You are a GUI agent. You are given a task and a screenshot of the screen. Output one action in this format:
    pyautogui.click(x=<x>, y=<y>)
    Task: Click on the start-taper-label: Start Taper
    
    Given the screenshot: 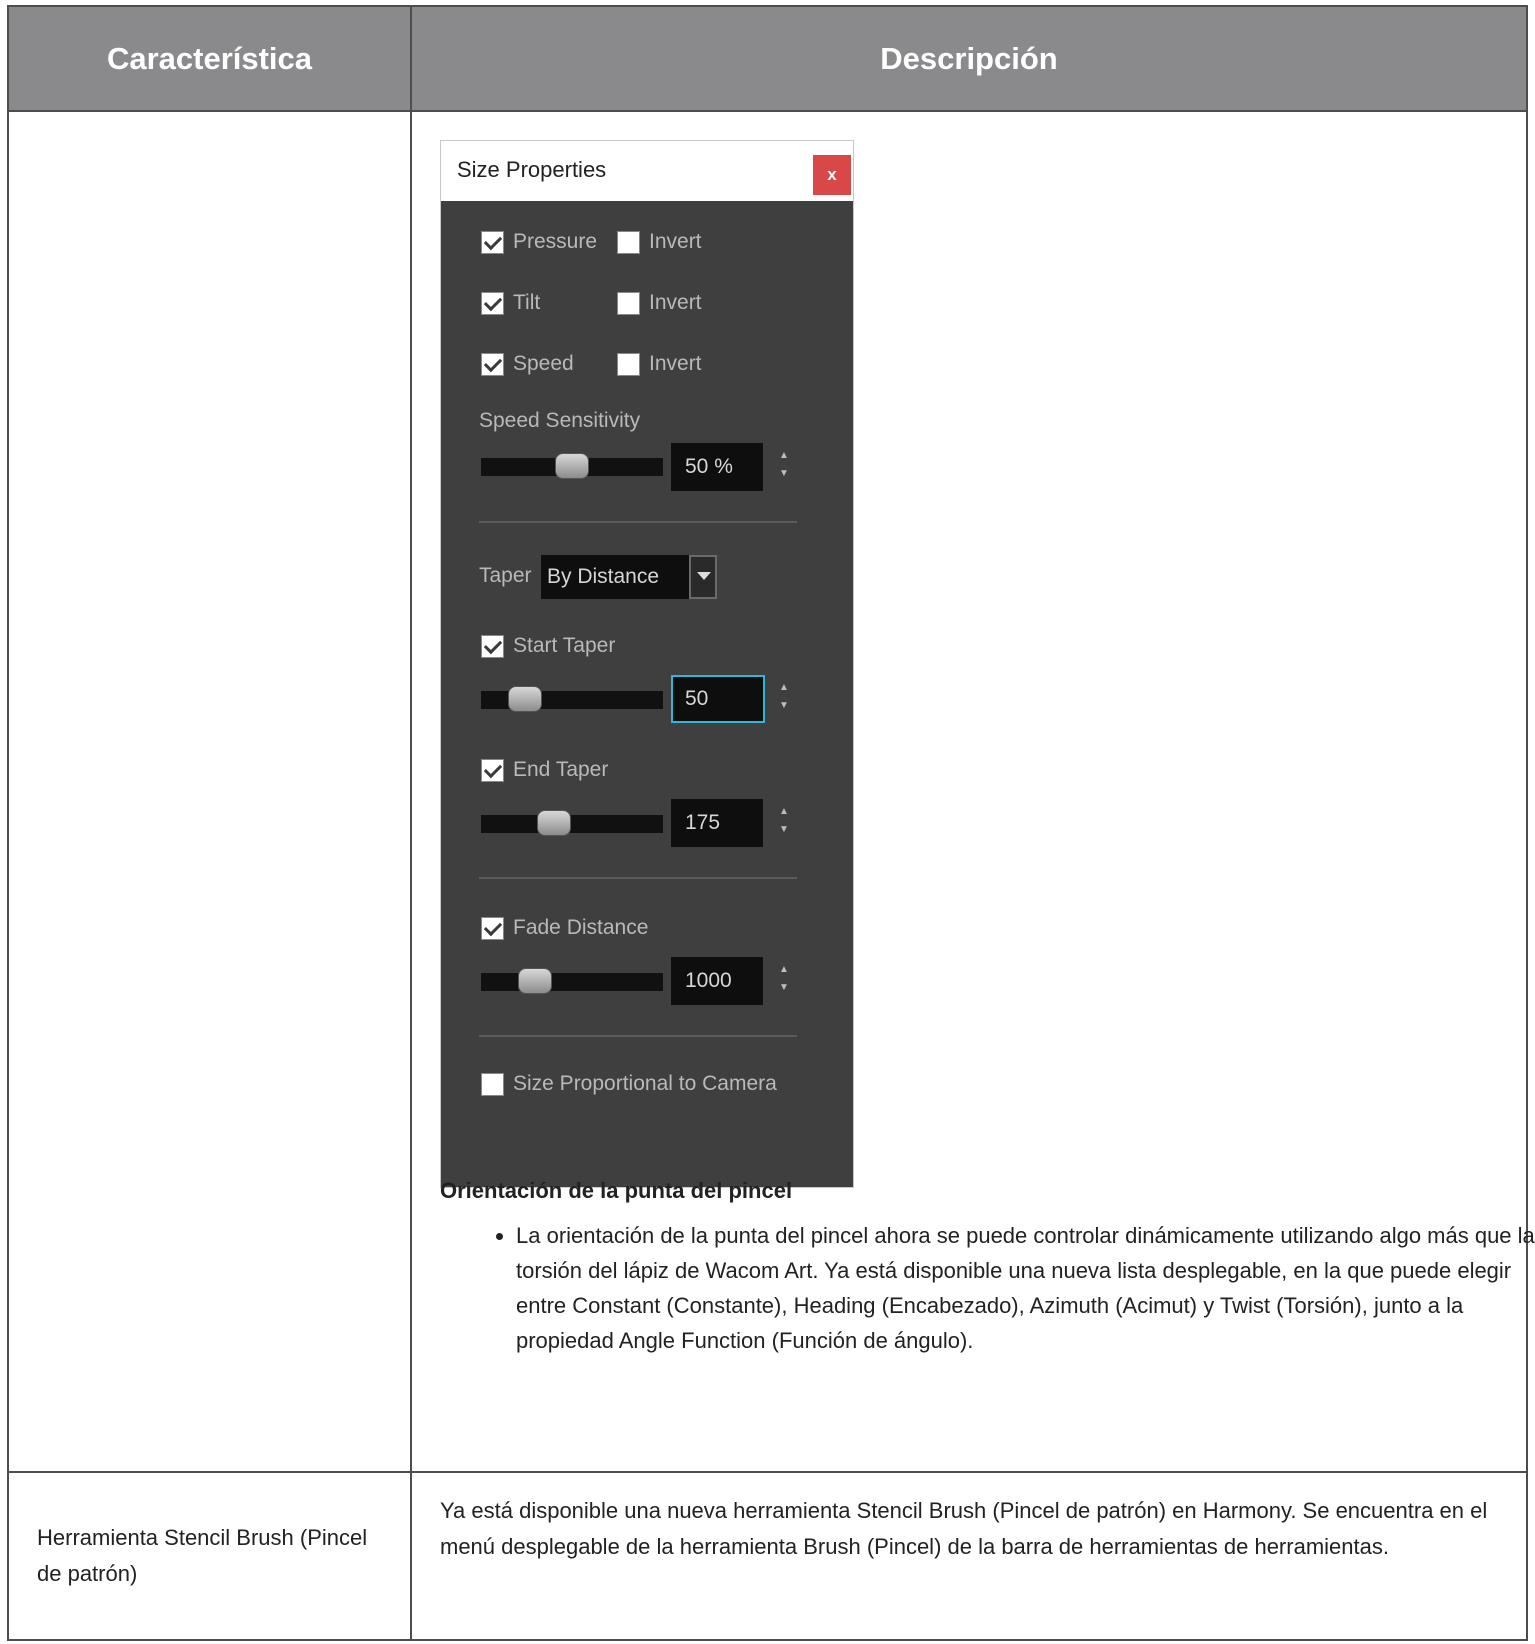 What is the action you would take?
    pyautogui.click(x=564, y=645)
    